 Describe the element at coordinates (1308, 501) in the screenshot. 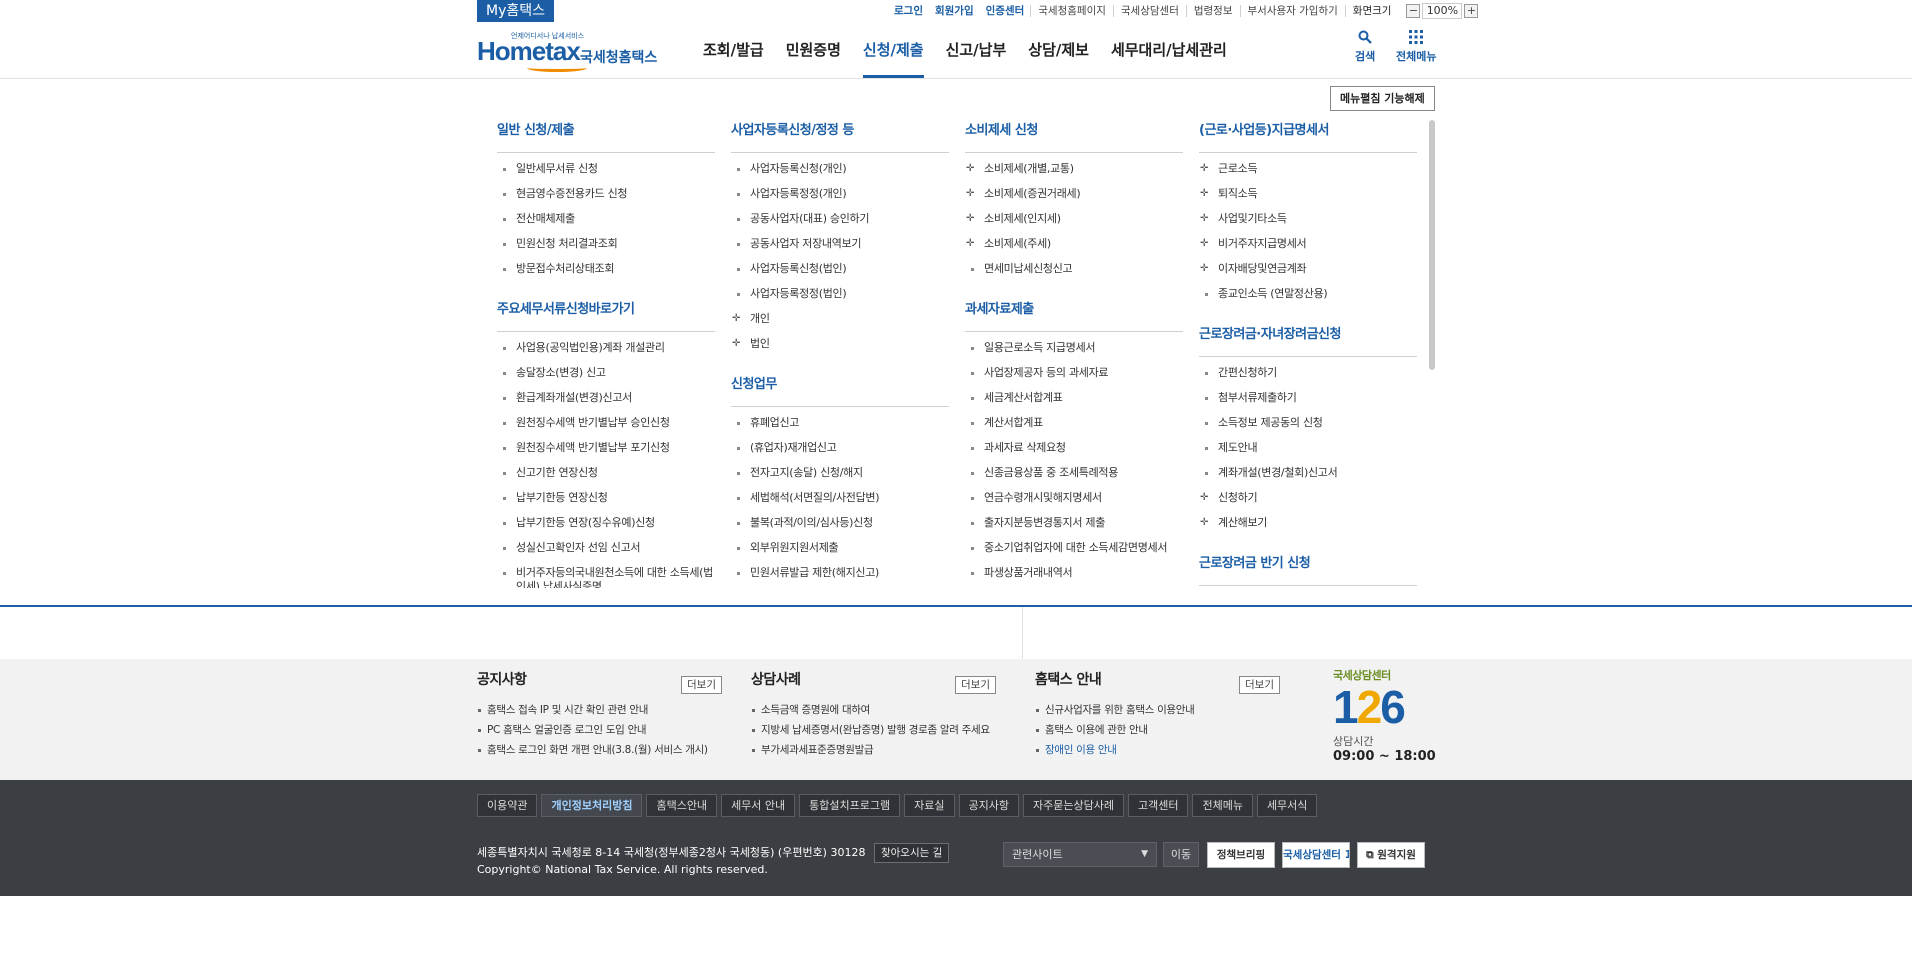

I see `menu-expand-item: 신청하기` at that location.